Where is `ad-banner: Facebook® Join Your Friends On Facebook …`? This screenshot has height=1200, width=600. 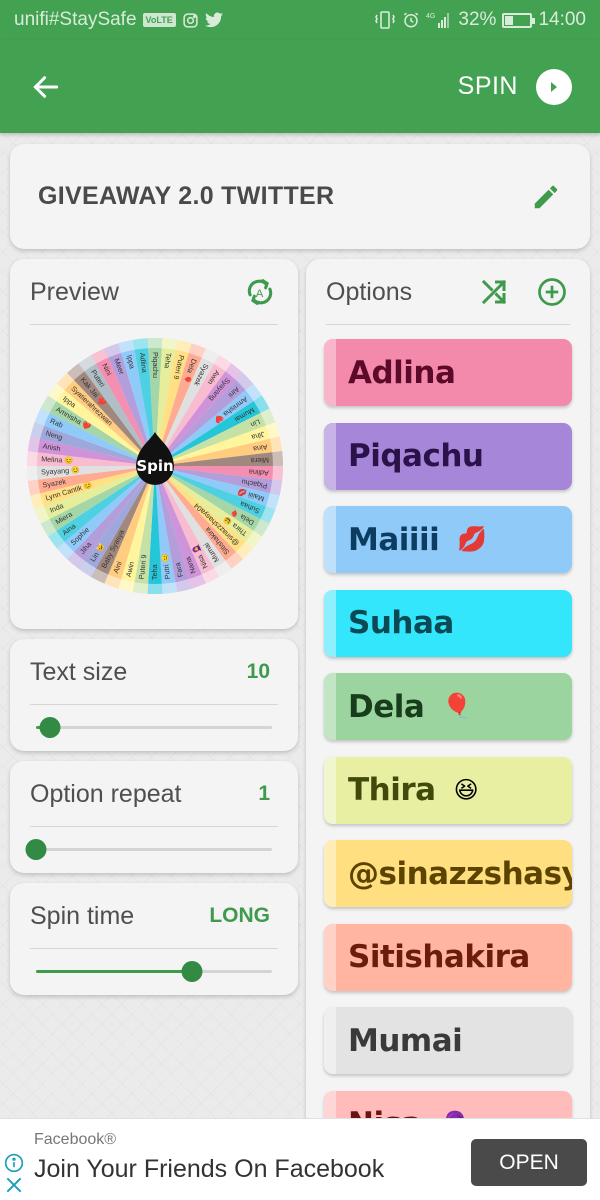 ad-banner: Facebook® Join Your Friends On Facebook … is located at coordinates (300, 1159).